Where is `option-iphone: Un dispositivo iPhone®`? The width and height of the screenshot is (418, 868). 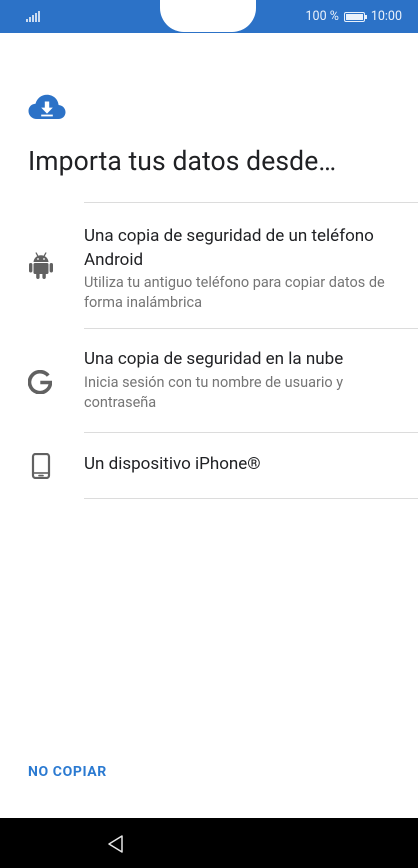 option-iphone: Un dispositivo iPhone® is located at coordinates (209, 465).